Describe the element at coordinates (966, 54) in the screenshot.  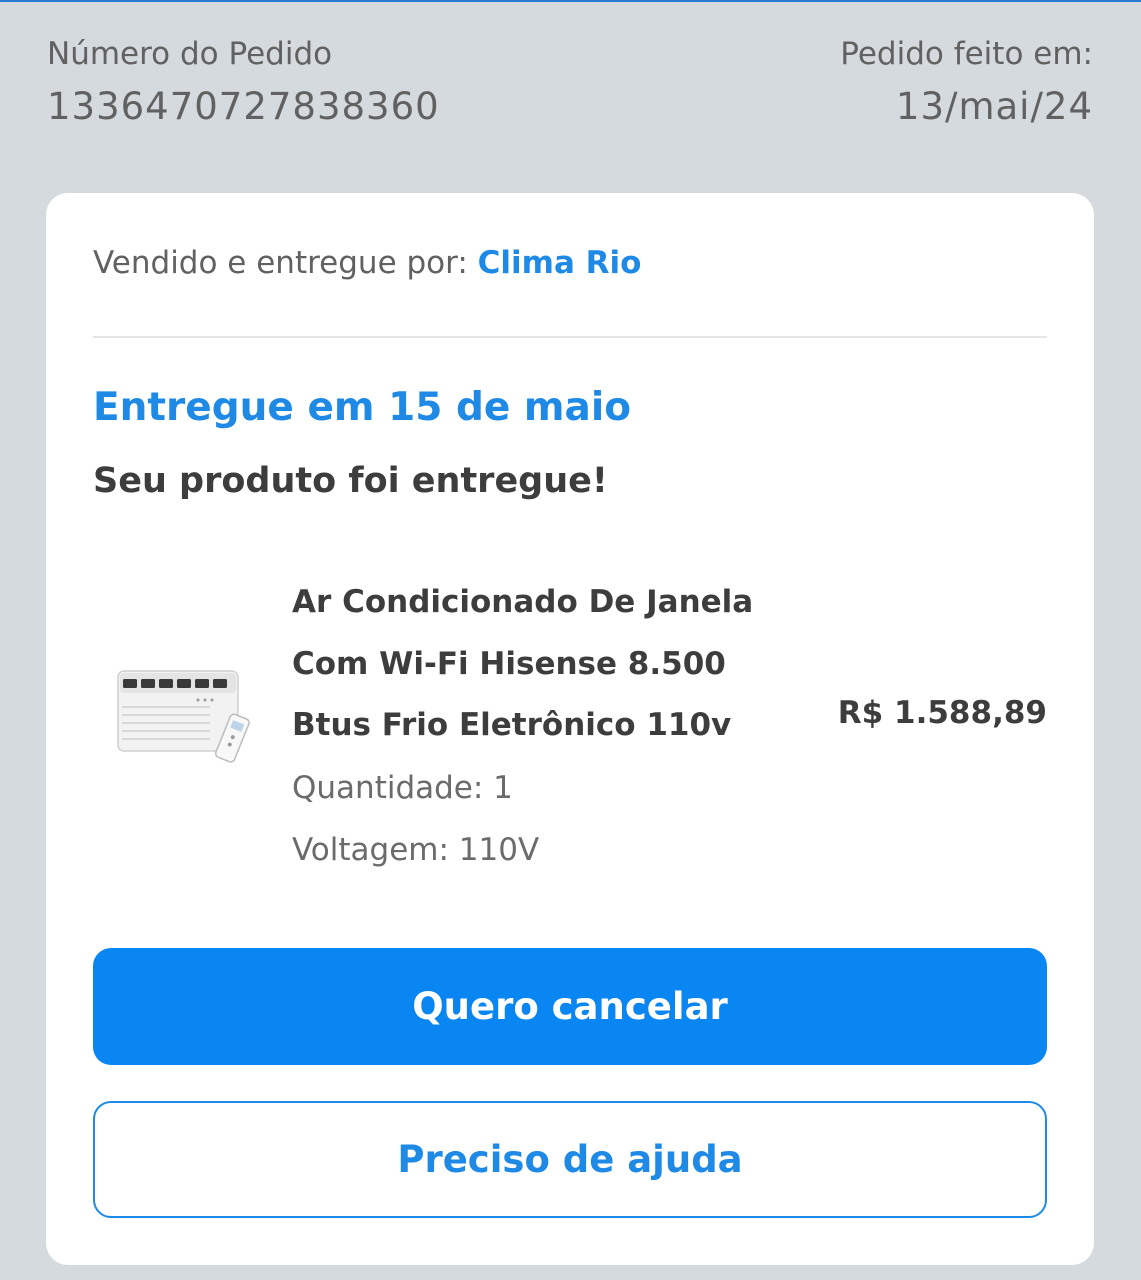
I see `order-date-label: Pedido feito em:` at that location.